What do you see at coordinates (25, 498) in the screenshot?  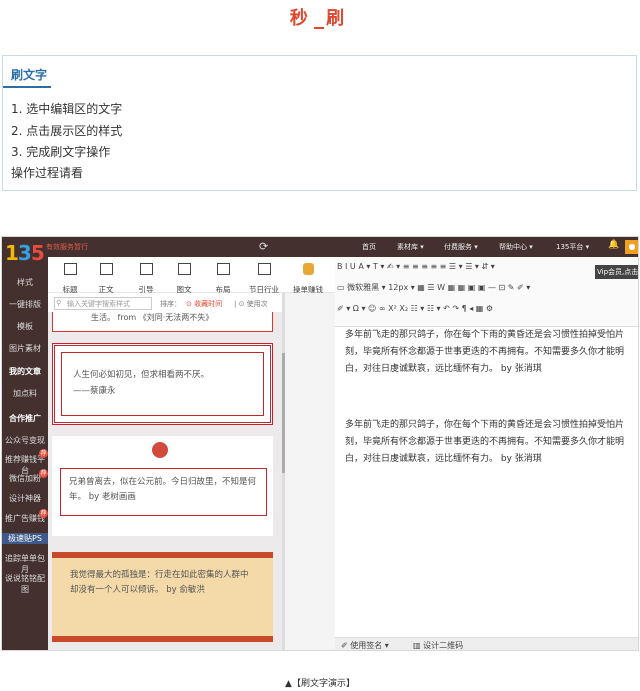 I see `sidebar-item-design: 设计神器` at bounding box center [25, 498].